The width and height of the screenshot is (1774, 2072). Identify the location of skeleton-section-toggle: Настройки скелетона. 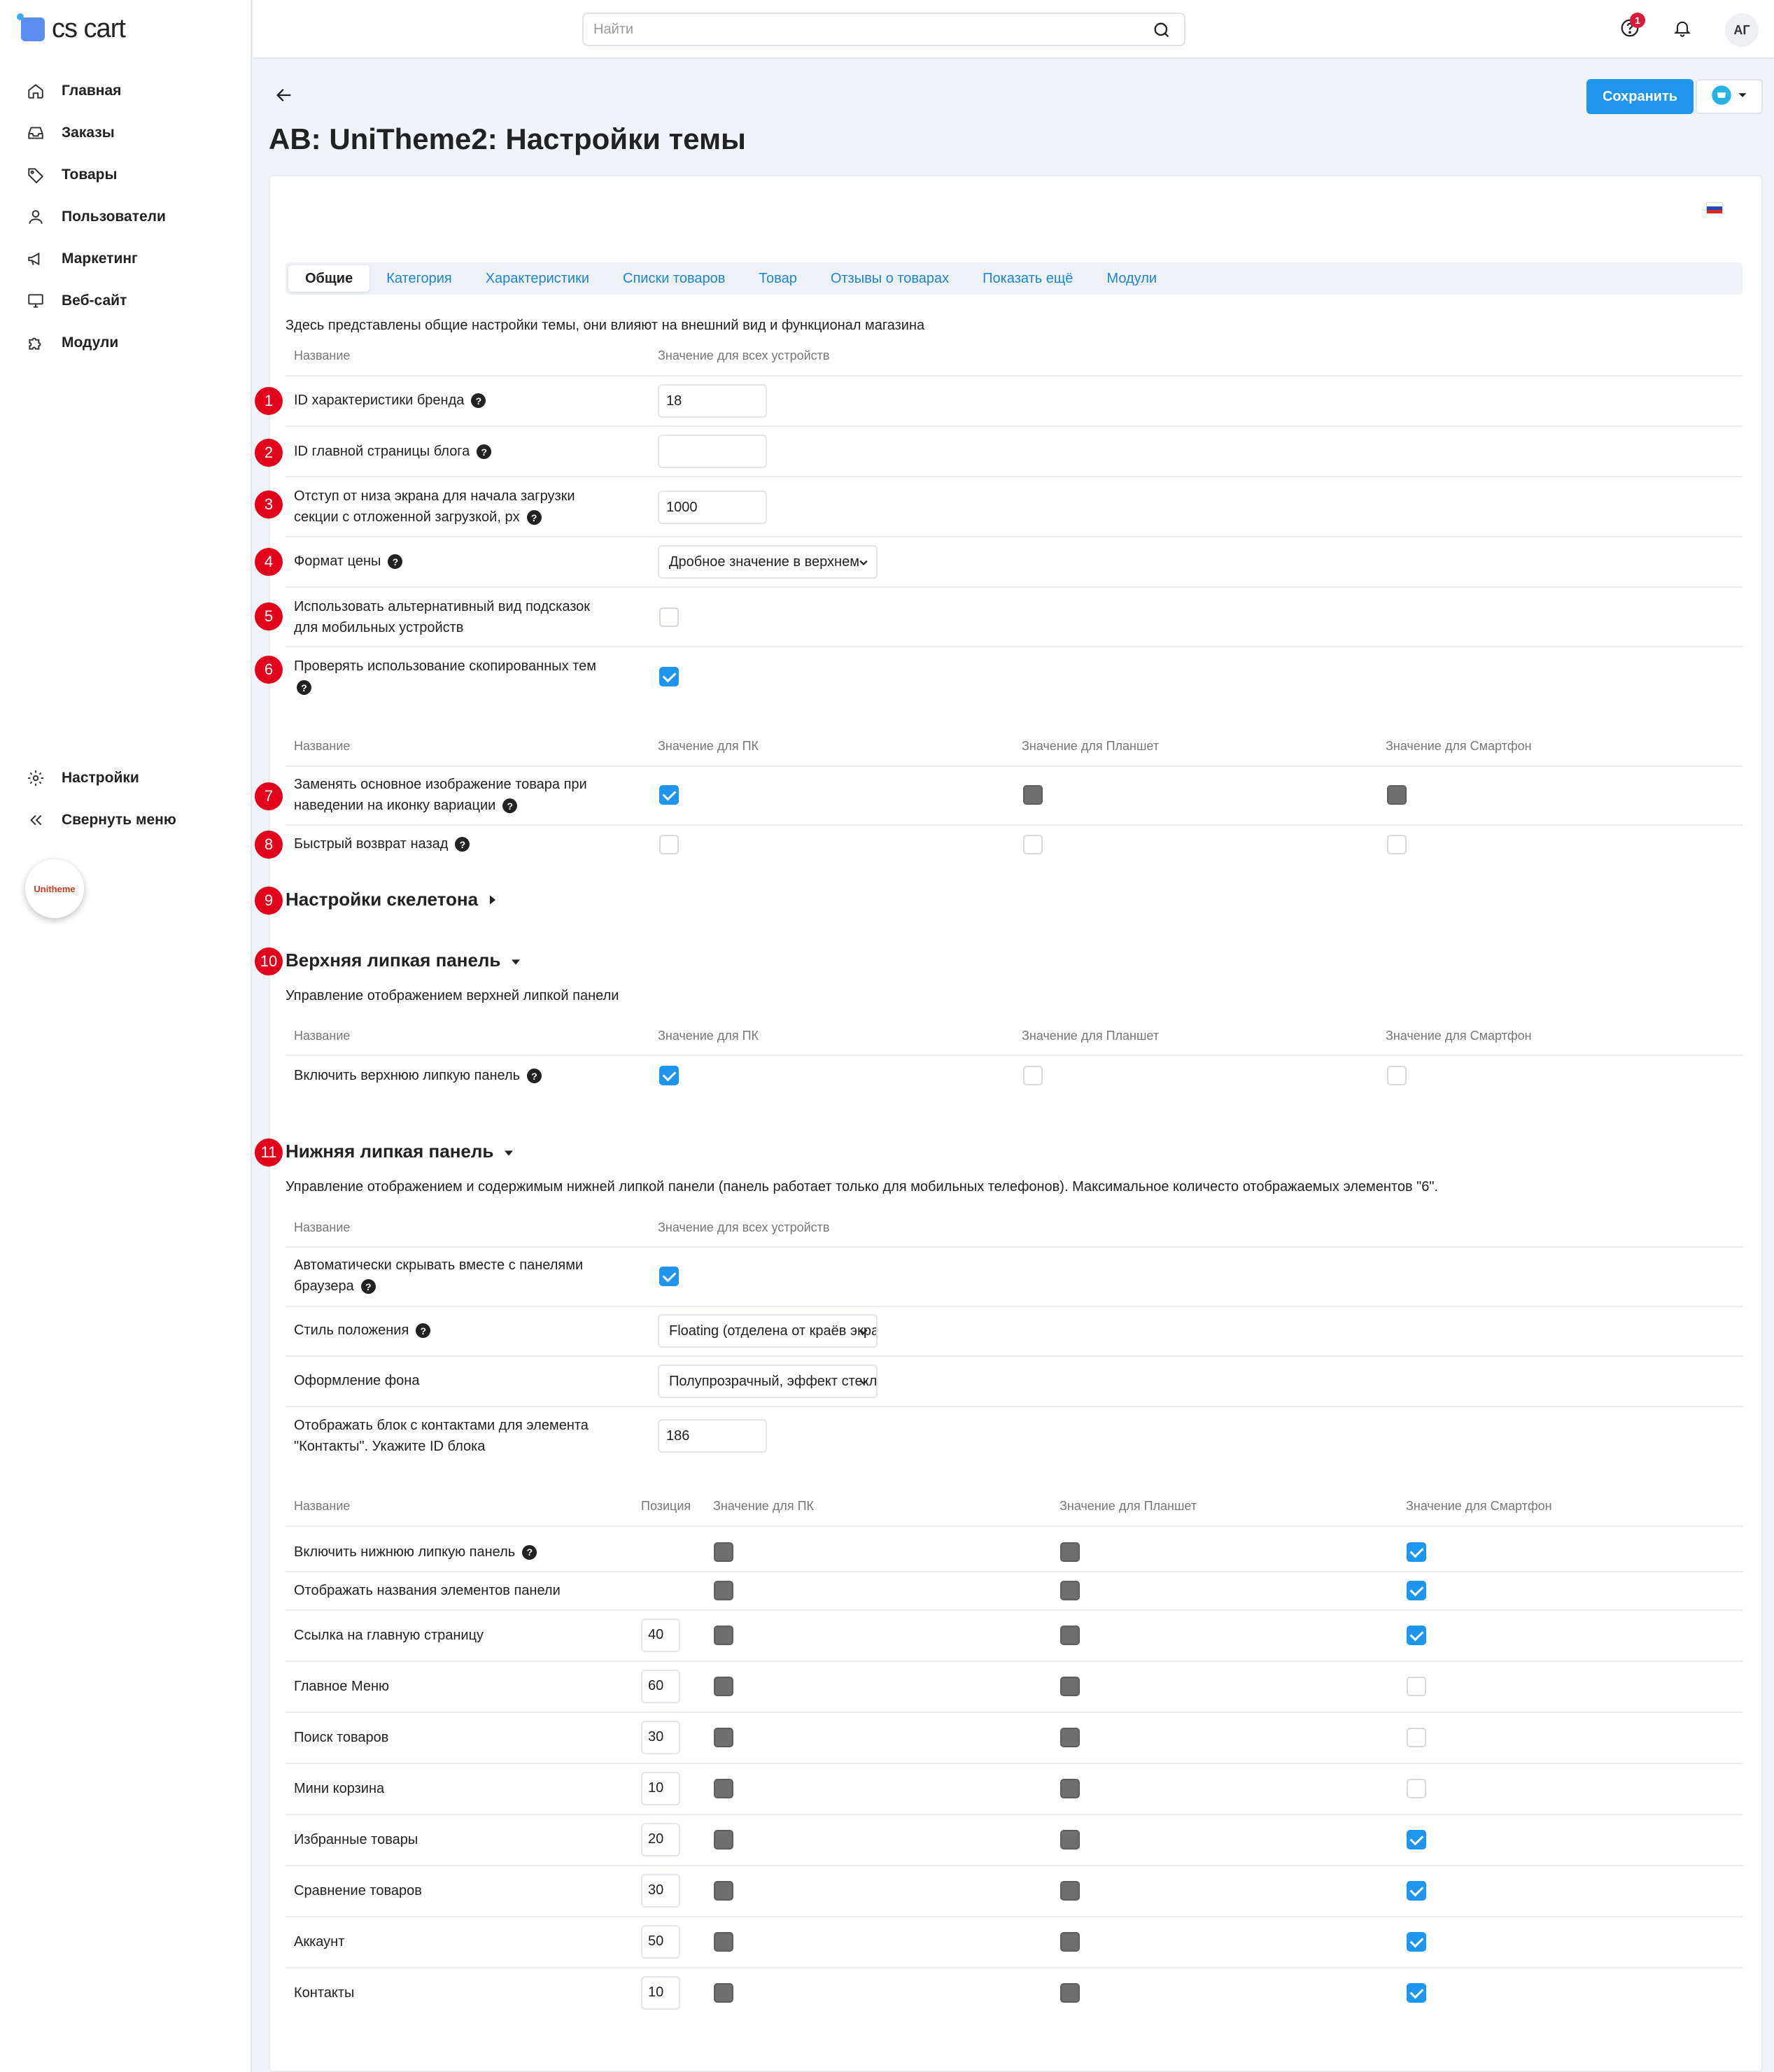
(392, 899).